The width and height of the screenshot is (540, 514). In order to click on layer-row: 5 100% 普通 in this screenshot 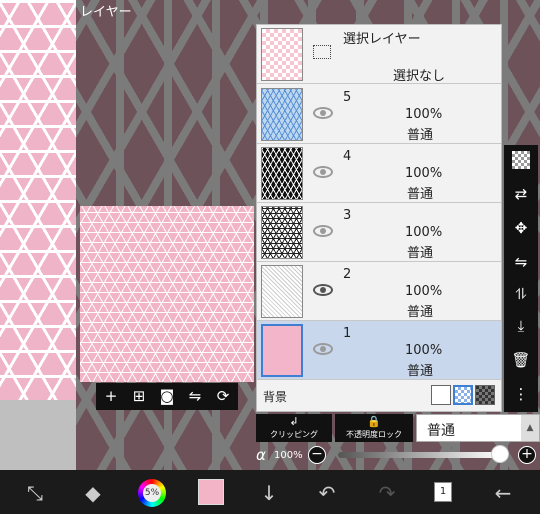, I will do `click(379, 114)`.